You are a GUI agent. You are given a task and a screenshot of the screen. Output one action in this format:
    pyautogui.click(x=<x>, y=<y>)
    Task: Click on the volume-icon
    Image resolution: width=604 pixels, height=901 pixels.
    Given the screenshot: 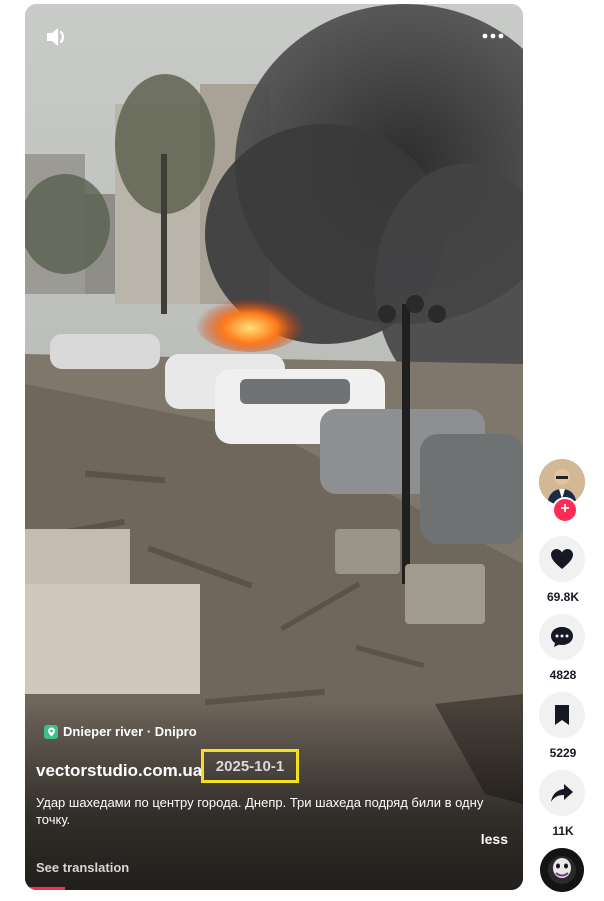 What is the action you would take?
    pyautogui.click(x=58, y=37)
    